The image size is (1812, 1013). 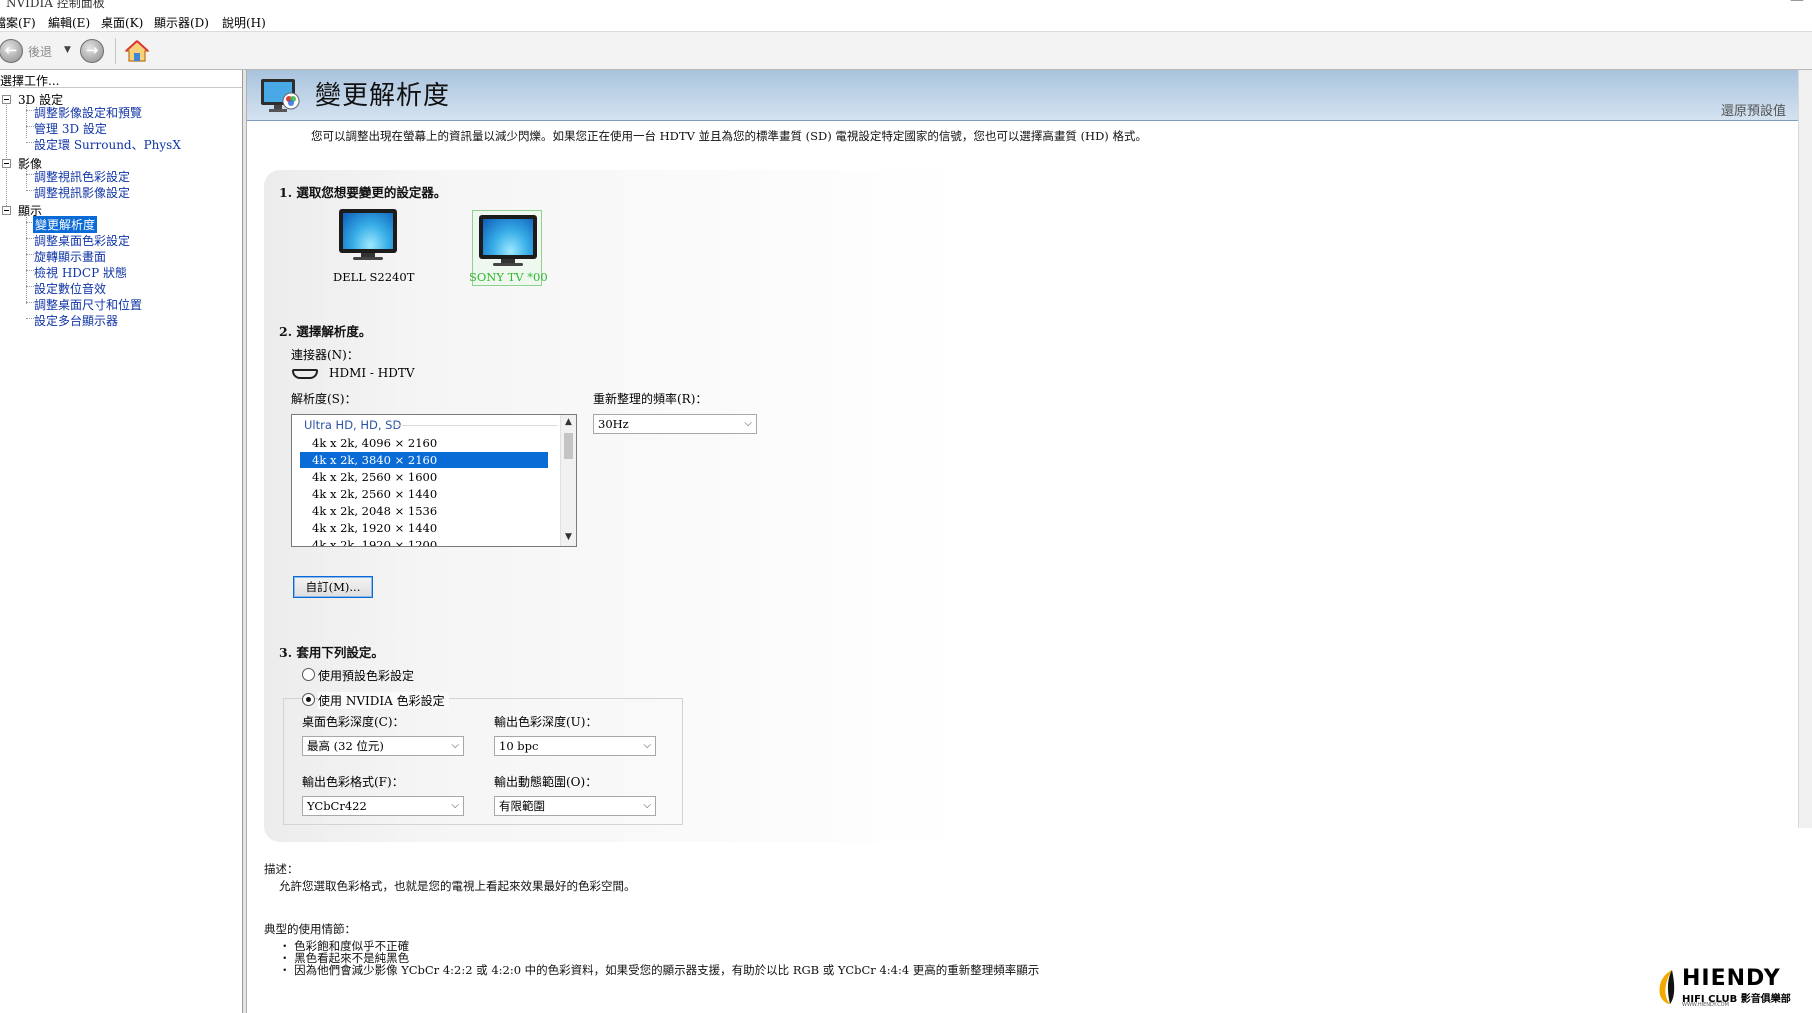 I want to click on output-range-label: 輸出動態範圍(O)：, so click(x=546, y=782).